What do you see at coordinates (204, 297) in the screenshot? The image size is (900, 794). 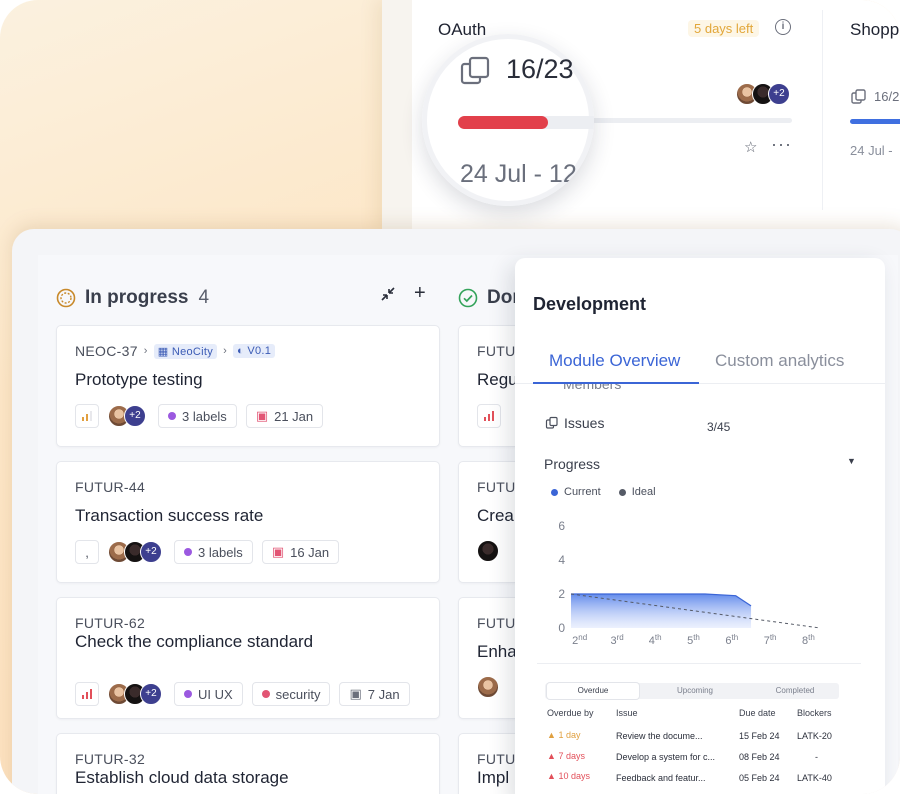 I see `column-count: 4` at bounding box center [204, 297].